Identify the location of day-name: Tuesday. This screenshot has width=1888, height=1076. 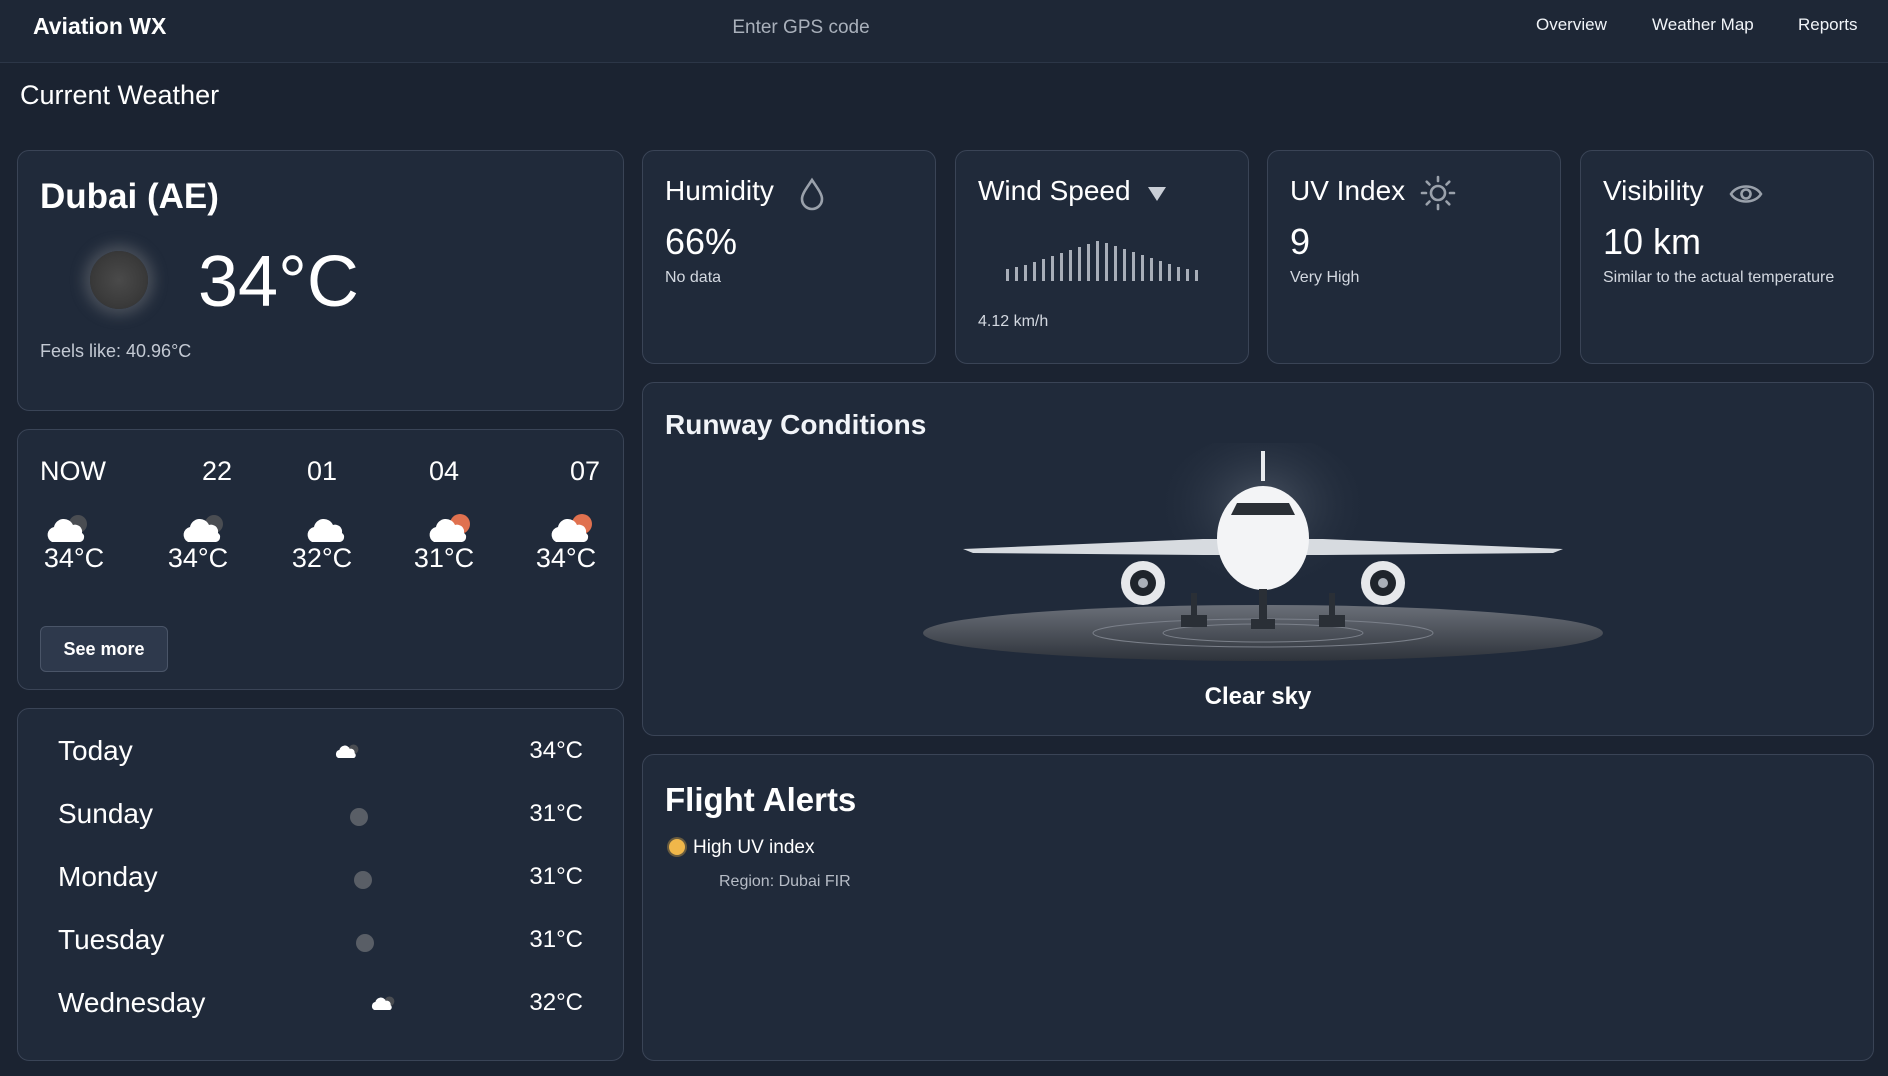
(111, 939).